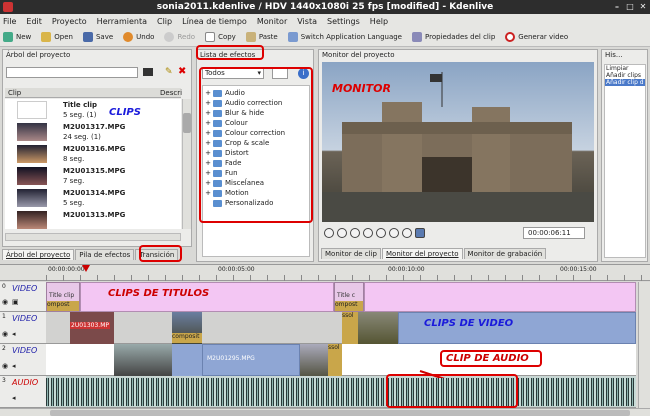  Describe the element at coordinates (138, 37) in the screenshot. I see `undo-button: Undo` at that location.